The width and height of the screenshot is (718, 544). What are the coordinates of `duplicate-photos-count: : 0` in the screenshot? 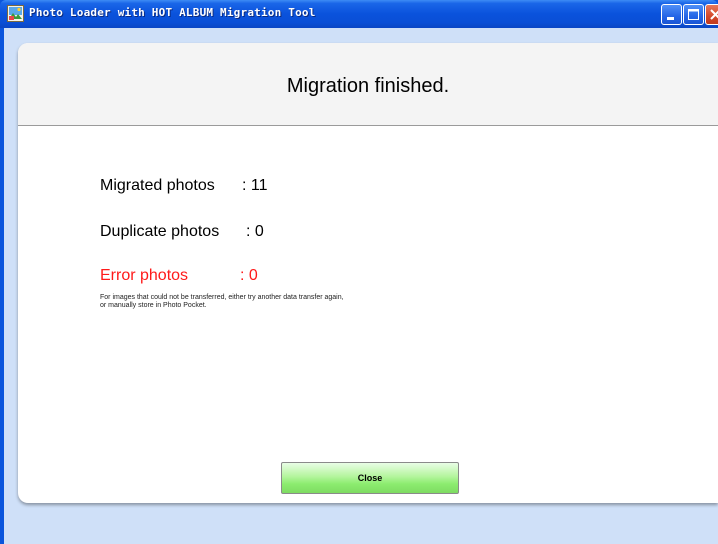 It's located at (255, 231).